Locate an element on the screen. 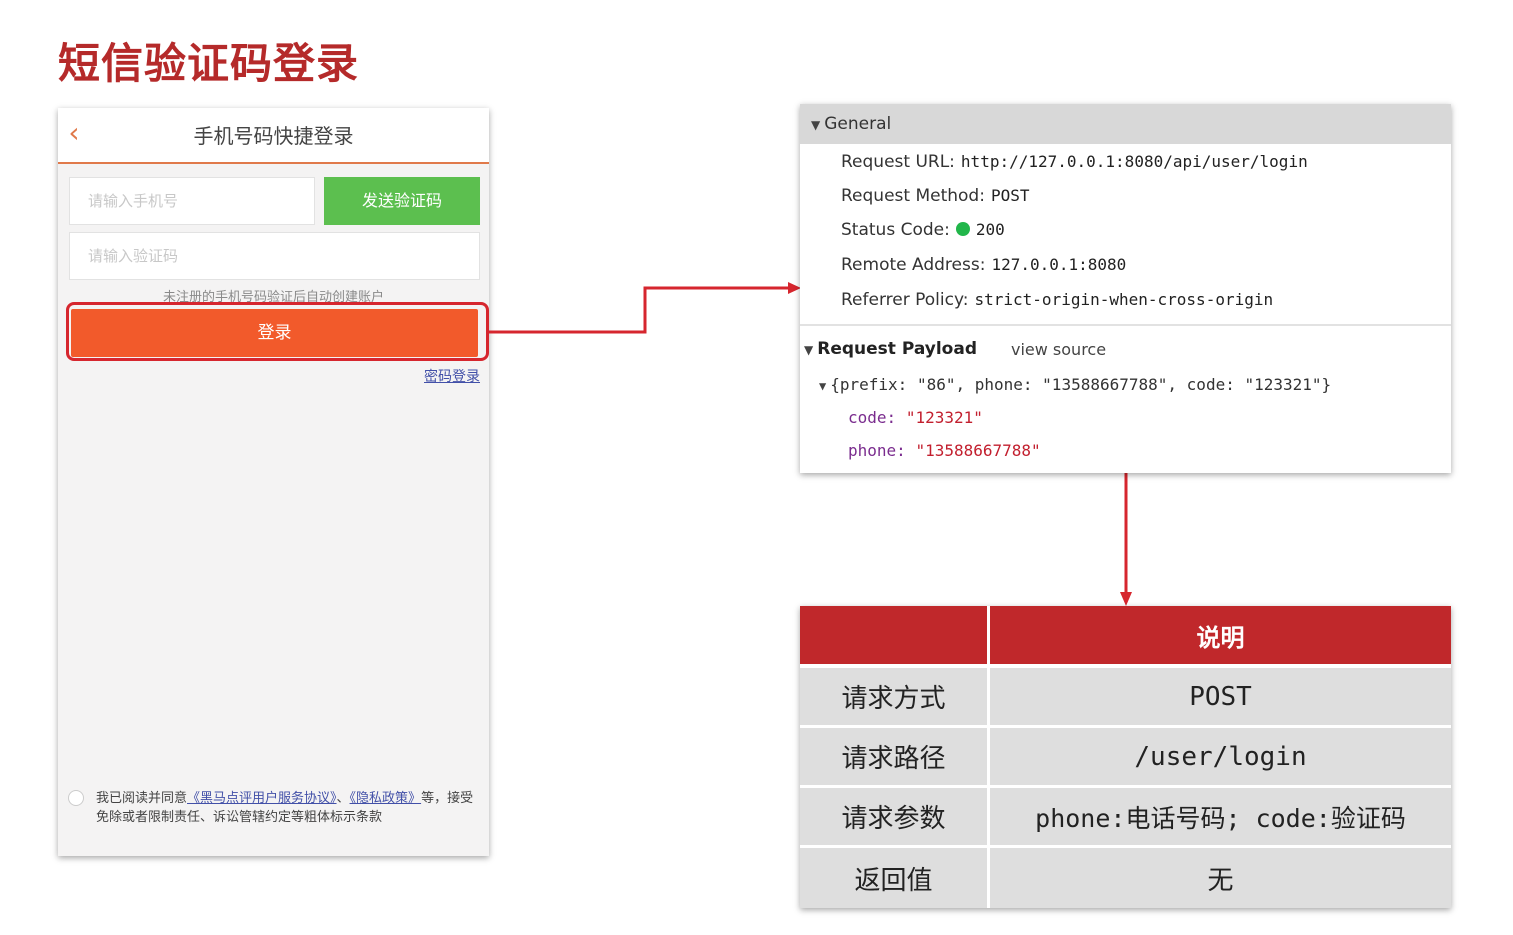 This screenshot has width=1513, height=935. row-label: 返回值 is located at coordinates (893, 878).